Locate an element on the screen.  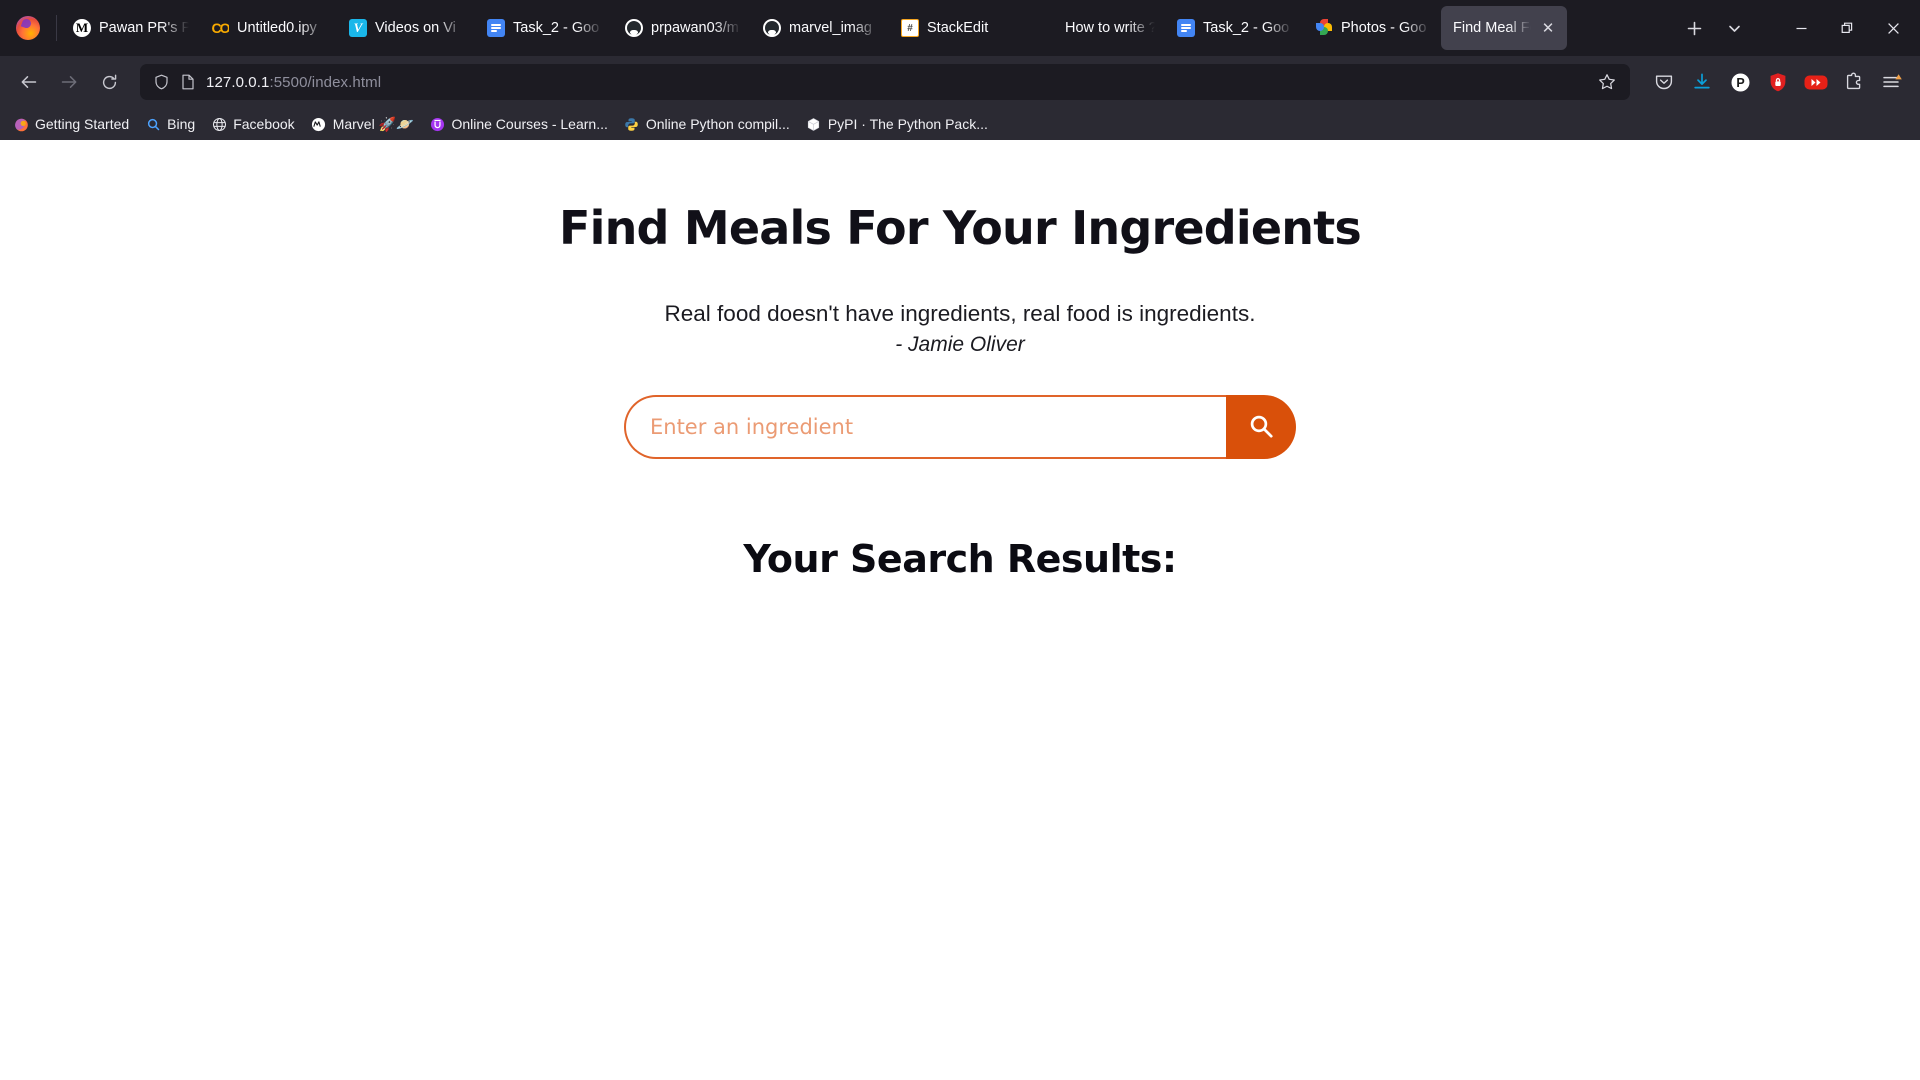
close-window-button is located at coordinates (1893, 28).